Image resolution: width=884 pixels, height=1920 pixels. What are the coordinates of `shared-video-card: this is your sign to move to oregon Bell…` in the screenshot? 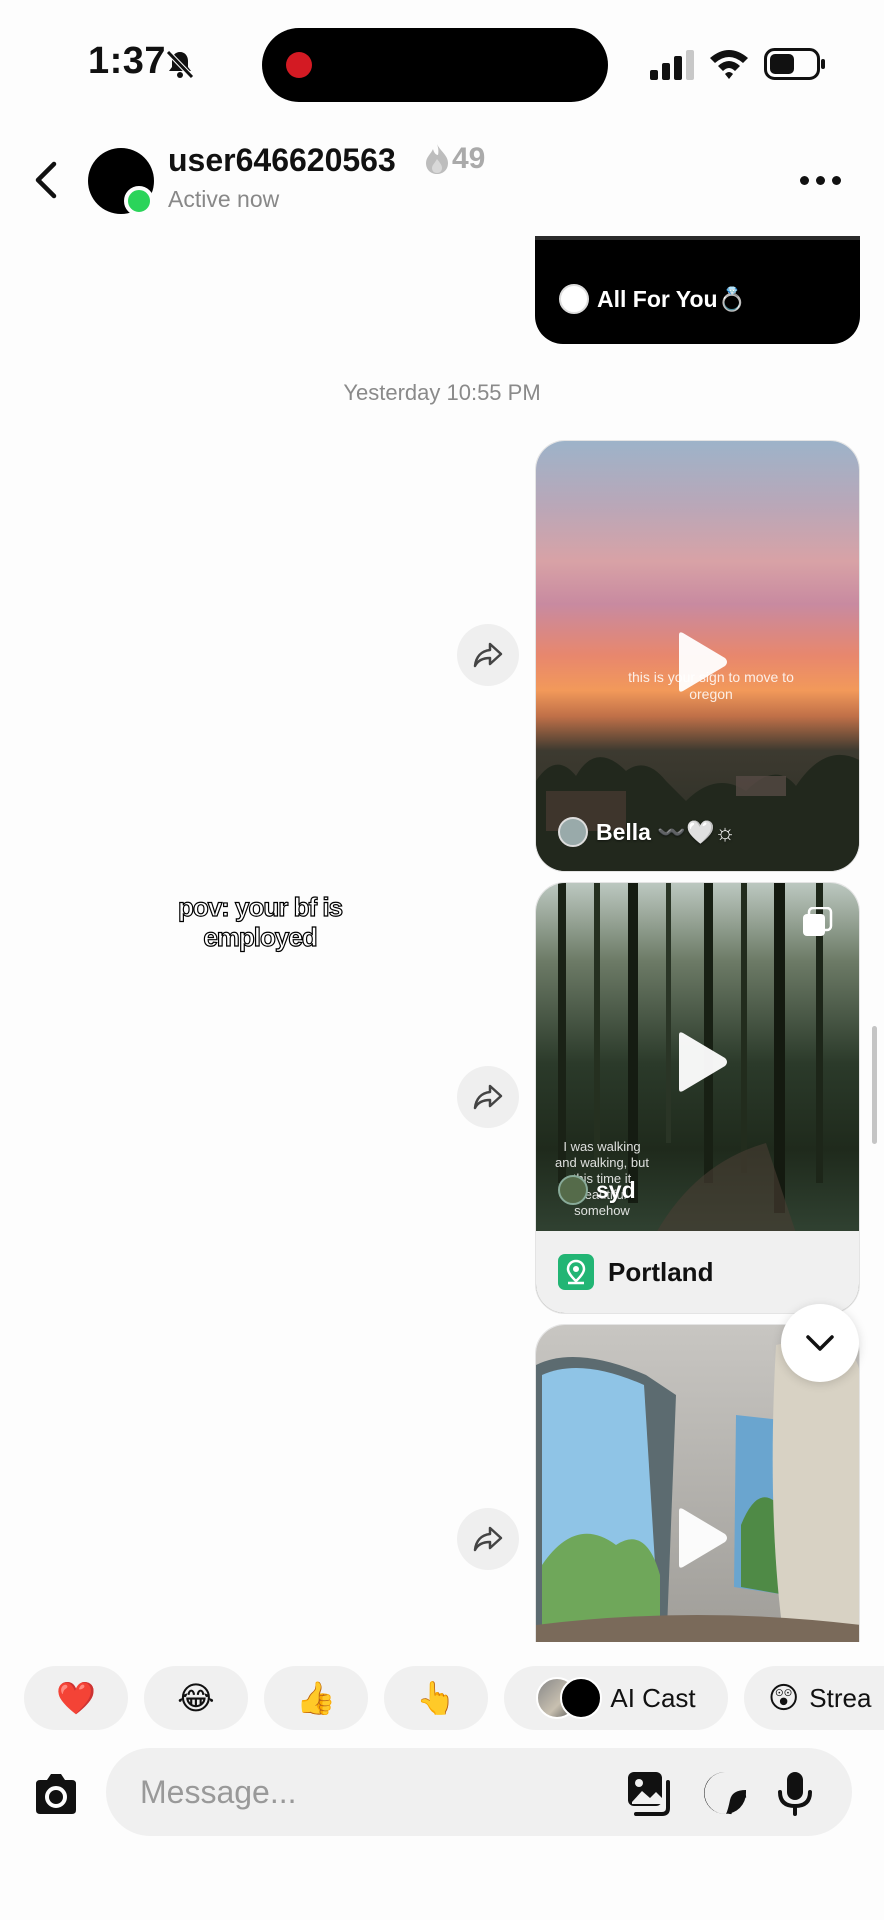 It's located at (697, 656).